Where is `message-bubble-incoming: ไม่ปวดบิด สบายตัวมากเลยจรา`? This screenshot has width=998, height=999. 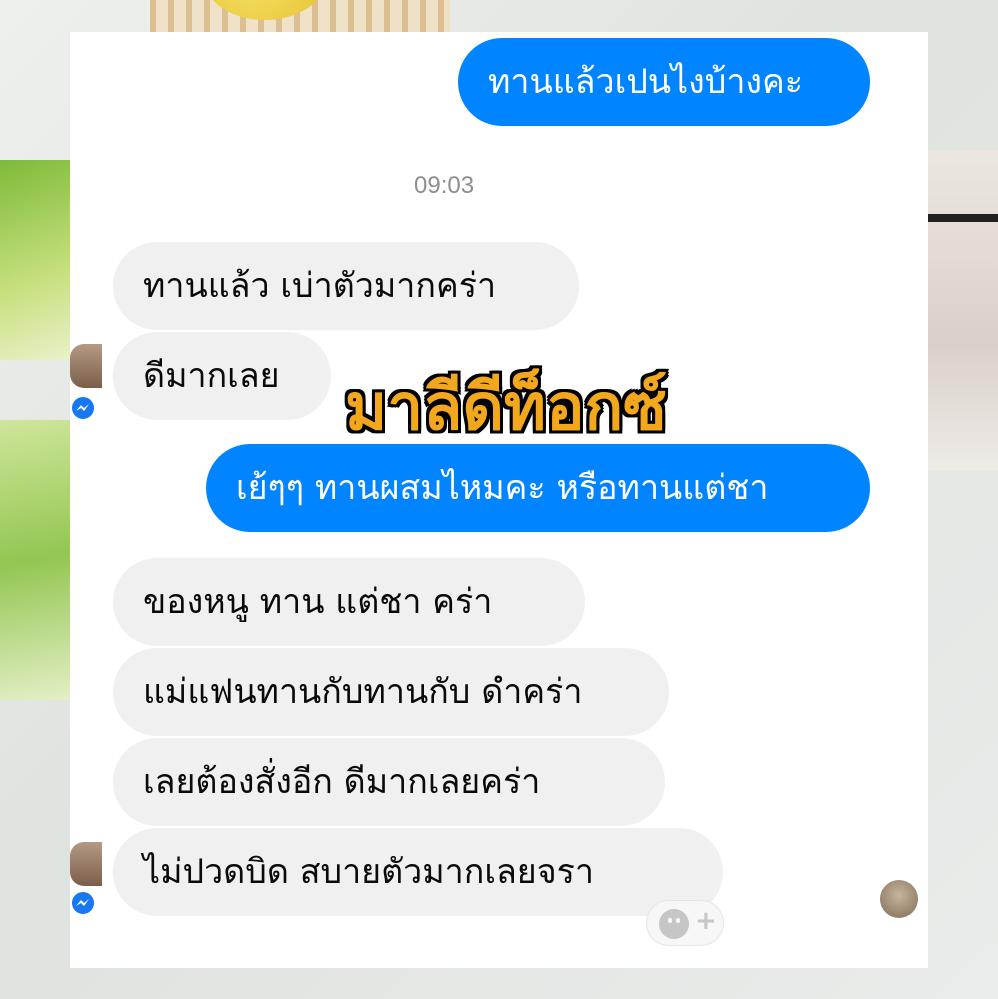 message-bubble-incoming: ไม่ปวดบิด สบายตัวมากเลยจรา is located at coordinates (418, 872).